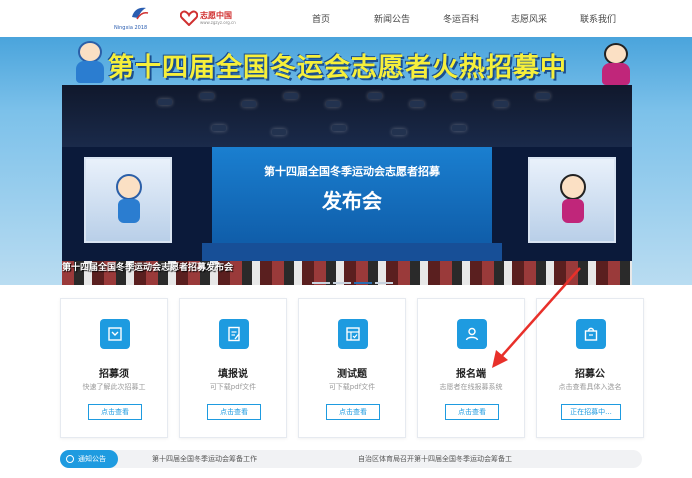 Image resolution: width=692 pixels, height=478 pixels. I want to click on banner-title: 第十四届全国冬运会志愿者火热招募中, so click(338, 68).